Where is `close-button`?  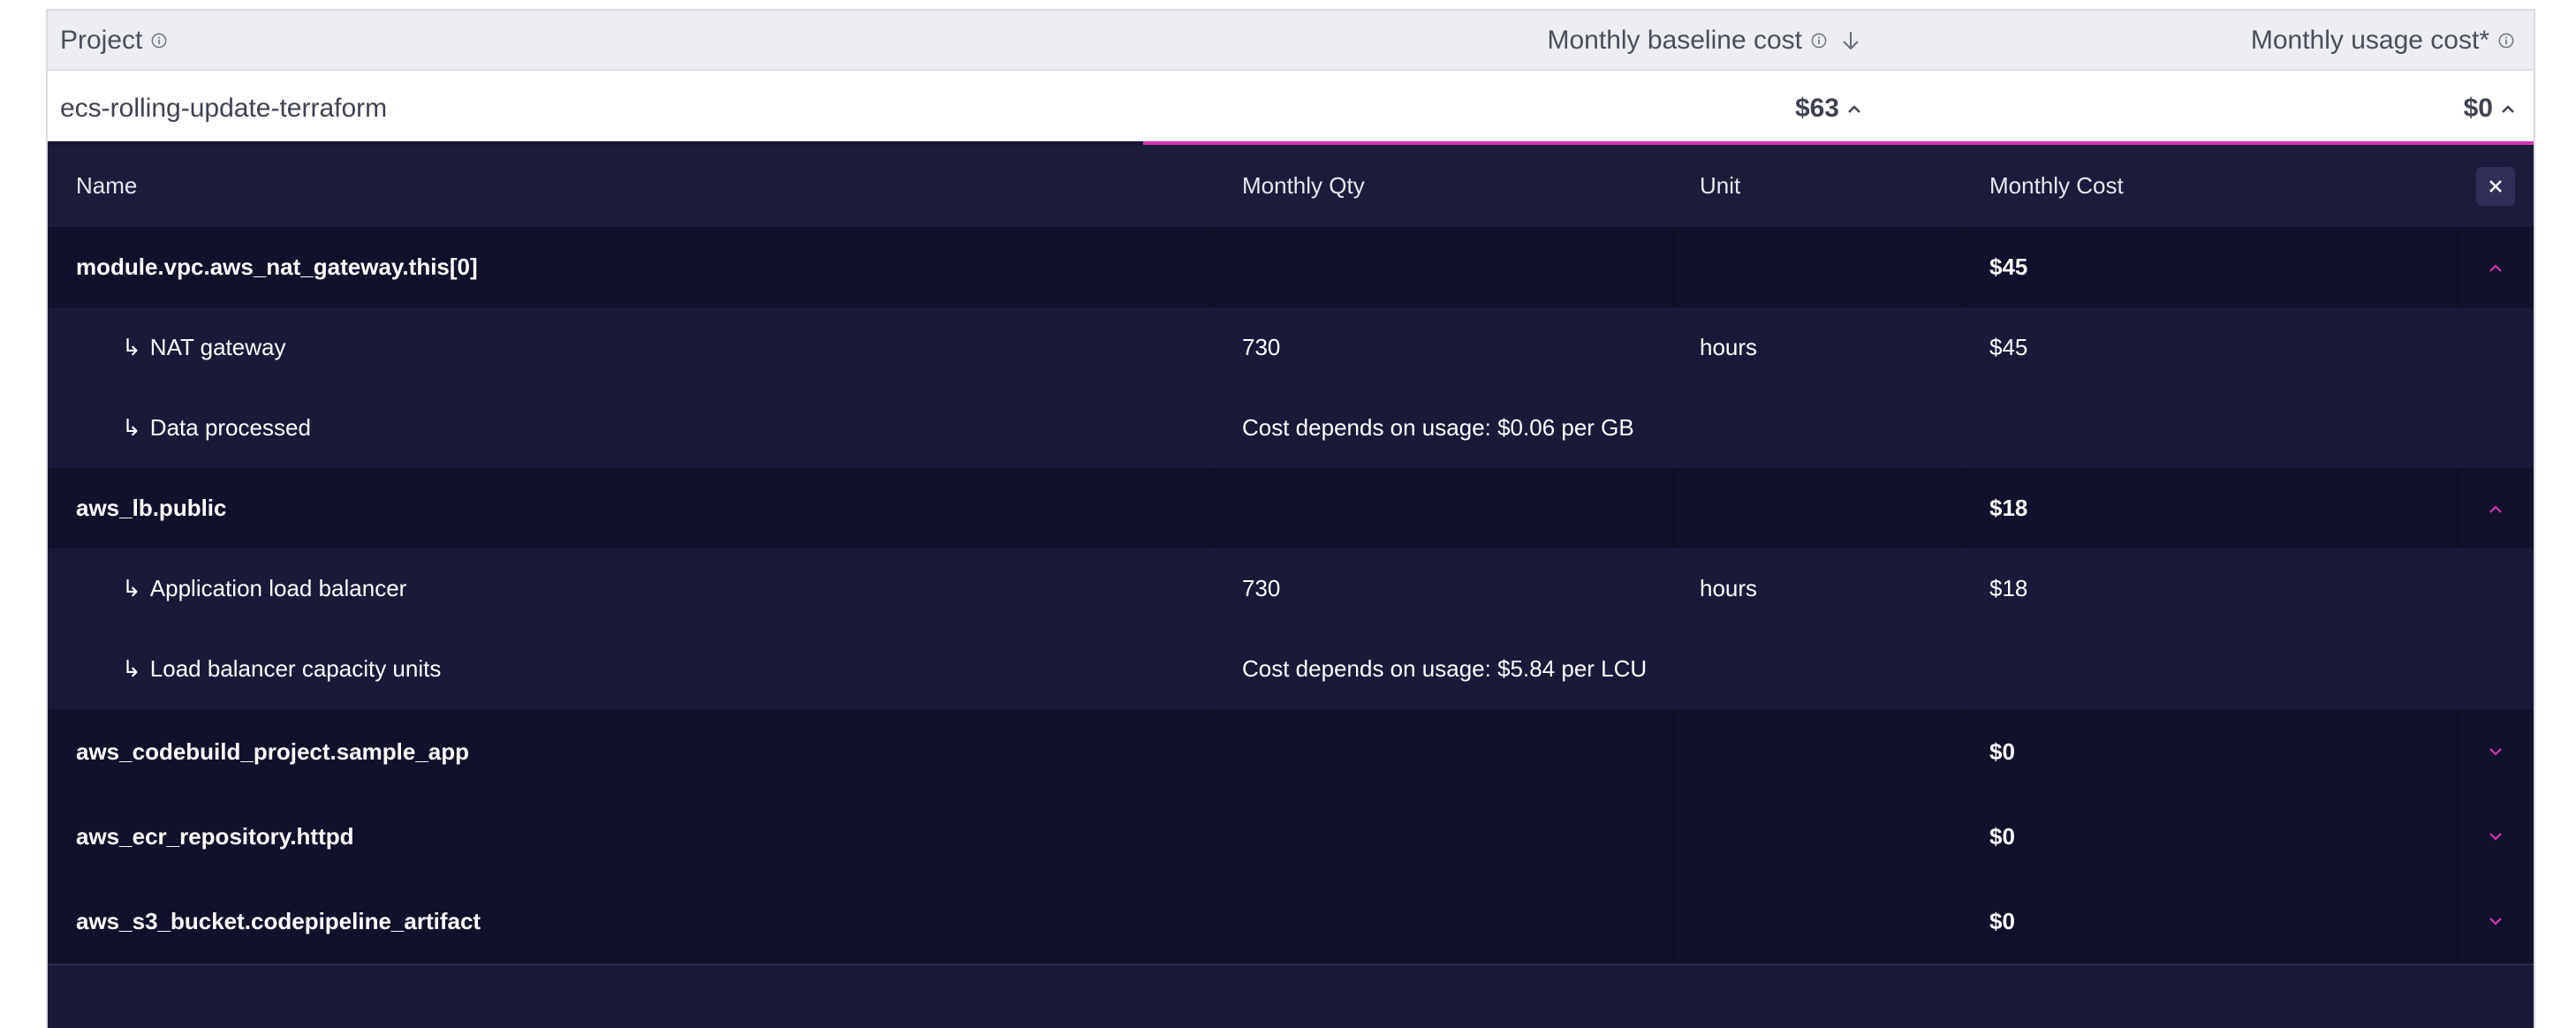
close-button is located at coordinates (2496, 186).